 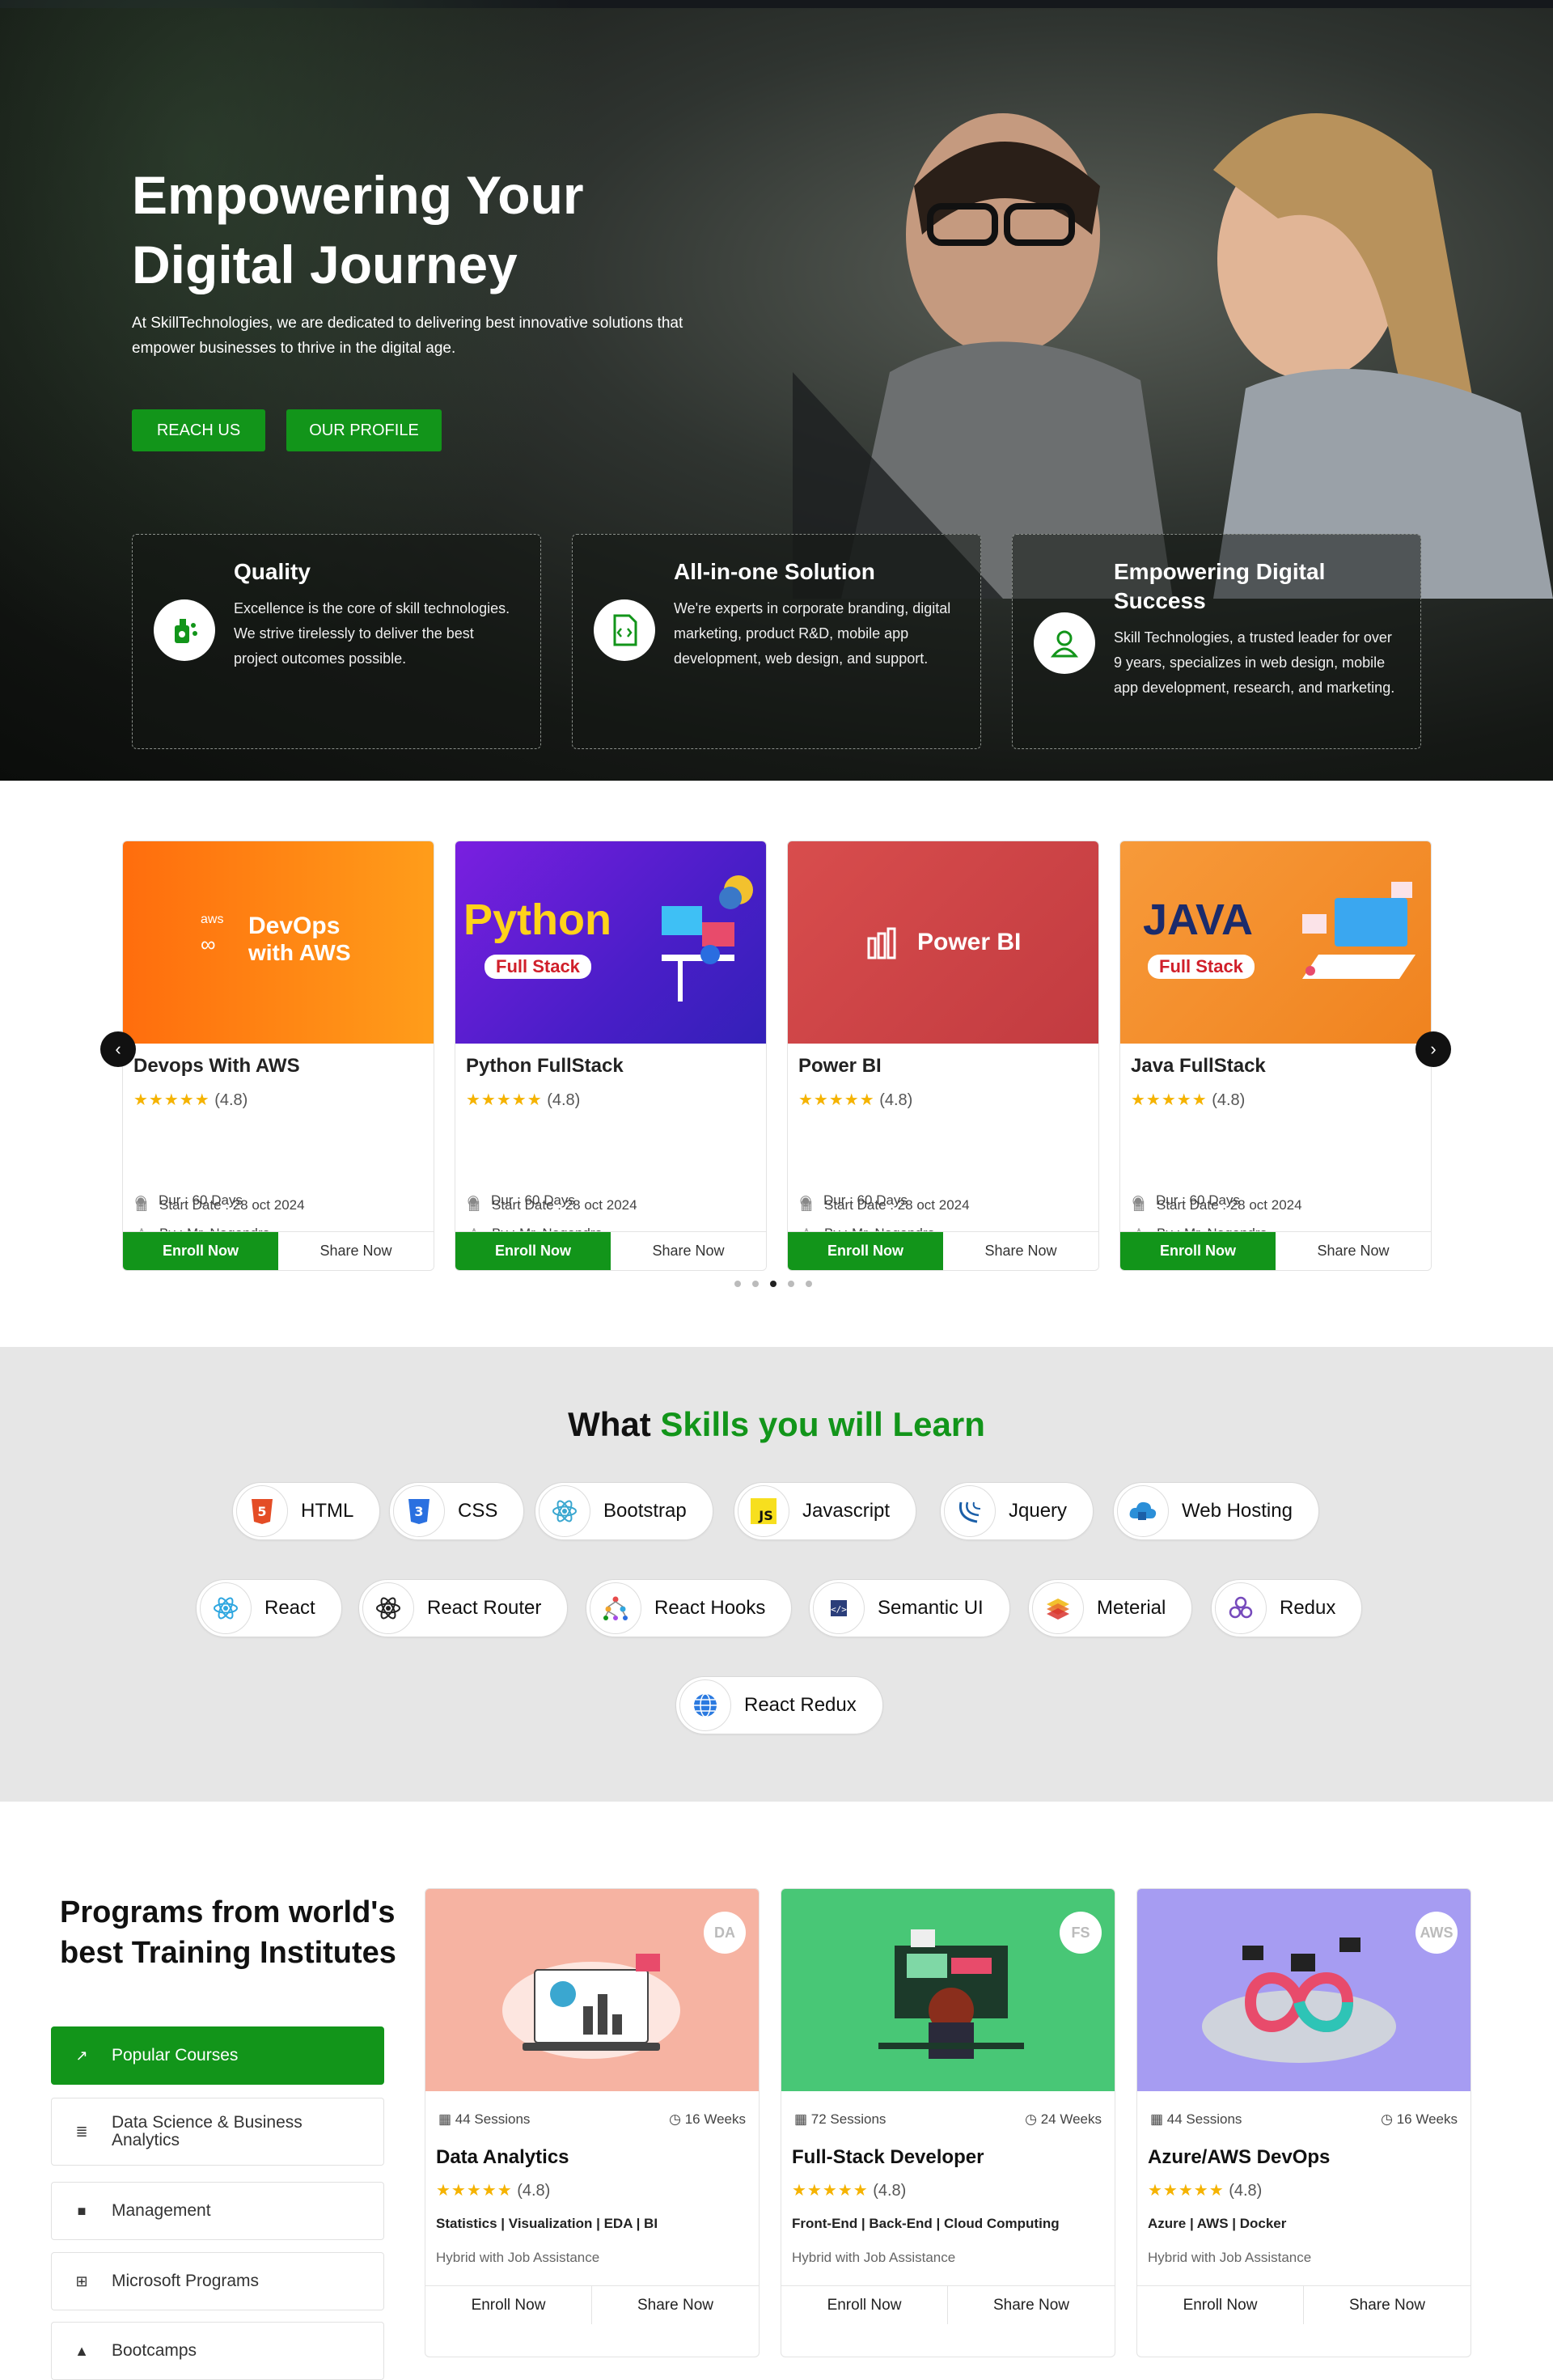 I want to click on skill-chip-react-router: React Router, so click(x=464, y=1608).